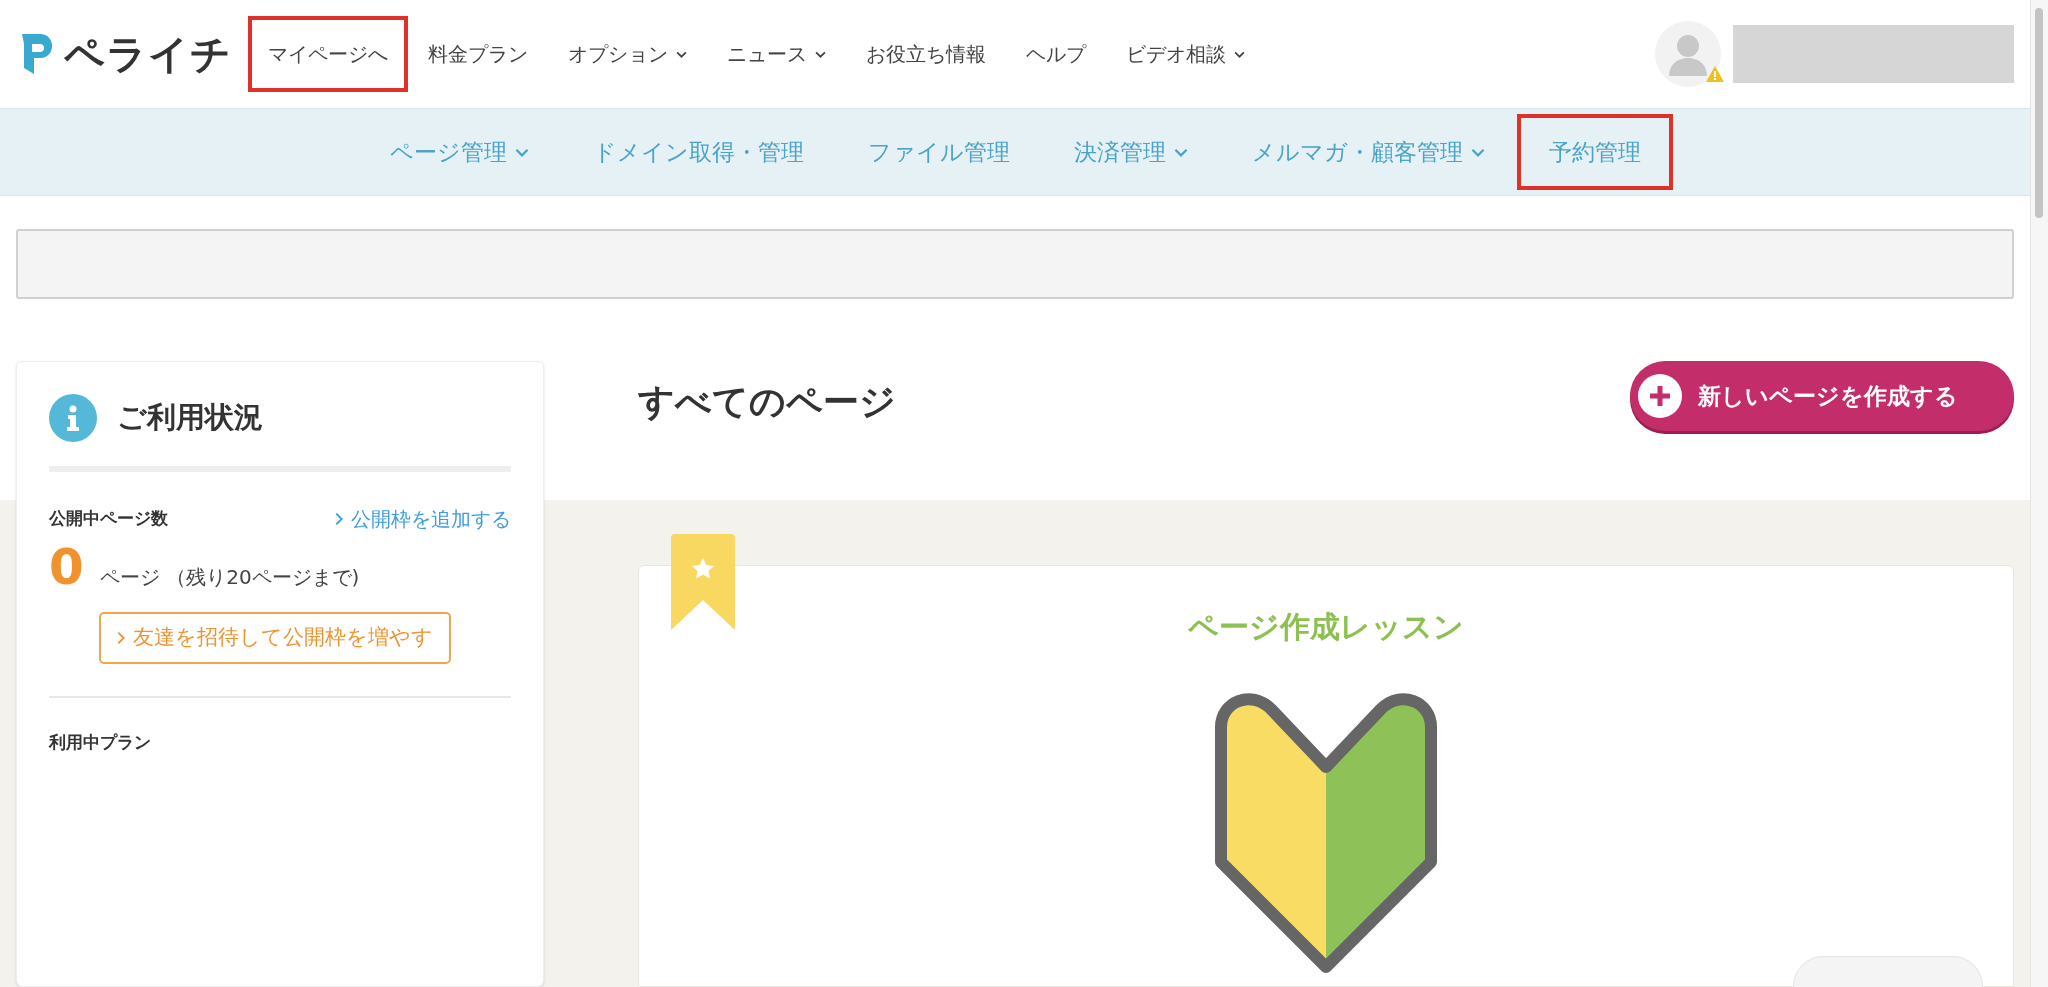 Image resolution: width=2048 pixels, height=987 pixels. What do you see at coordinates (423, 519) in the screenshot?
I see `add-slot-link: 公開枠を追加する` at bounding box center [423, 519].